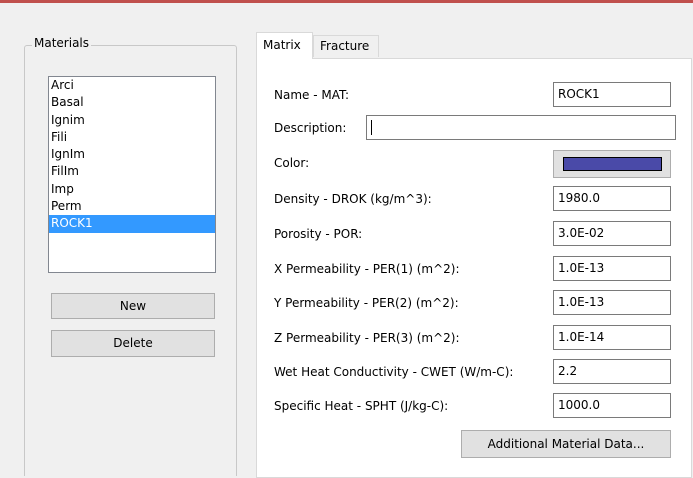 This screenshot has height=478, width=693. What do you see at coordinates (132, 206) in the screenshot?
I see `list-item: Perm` at bounding box center [132, 206].